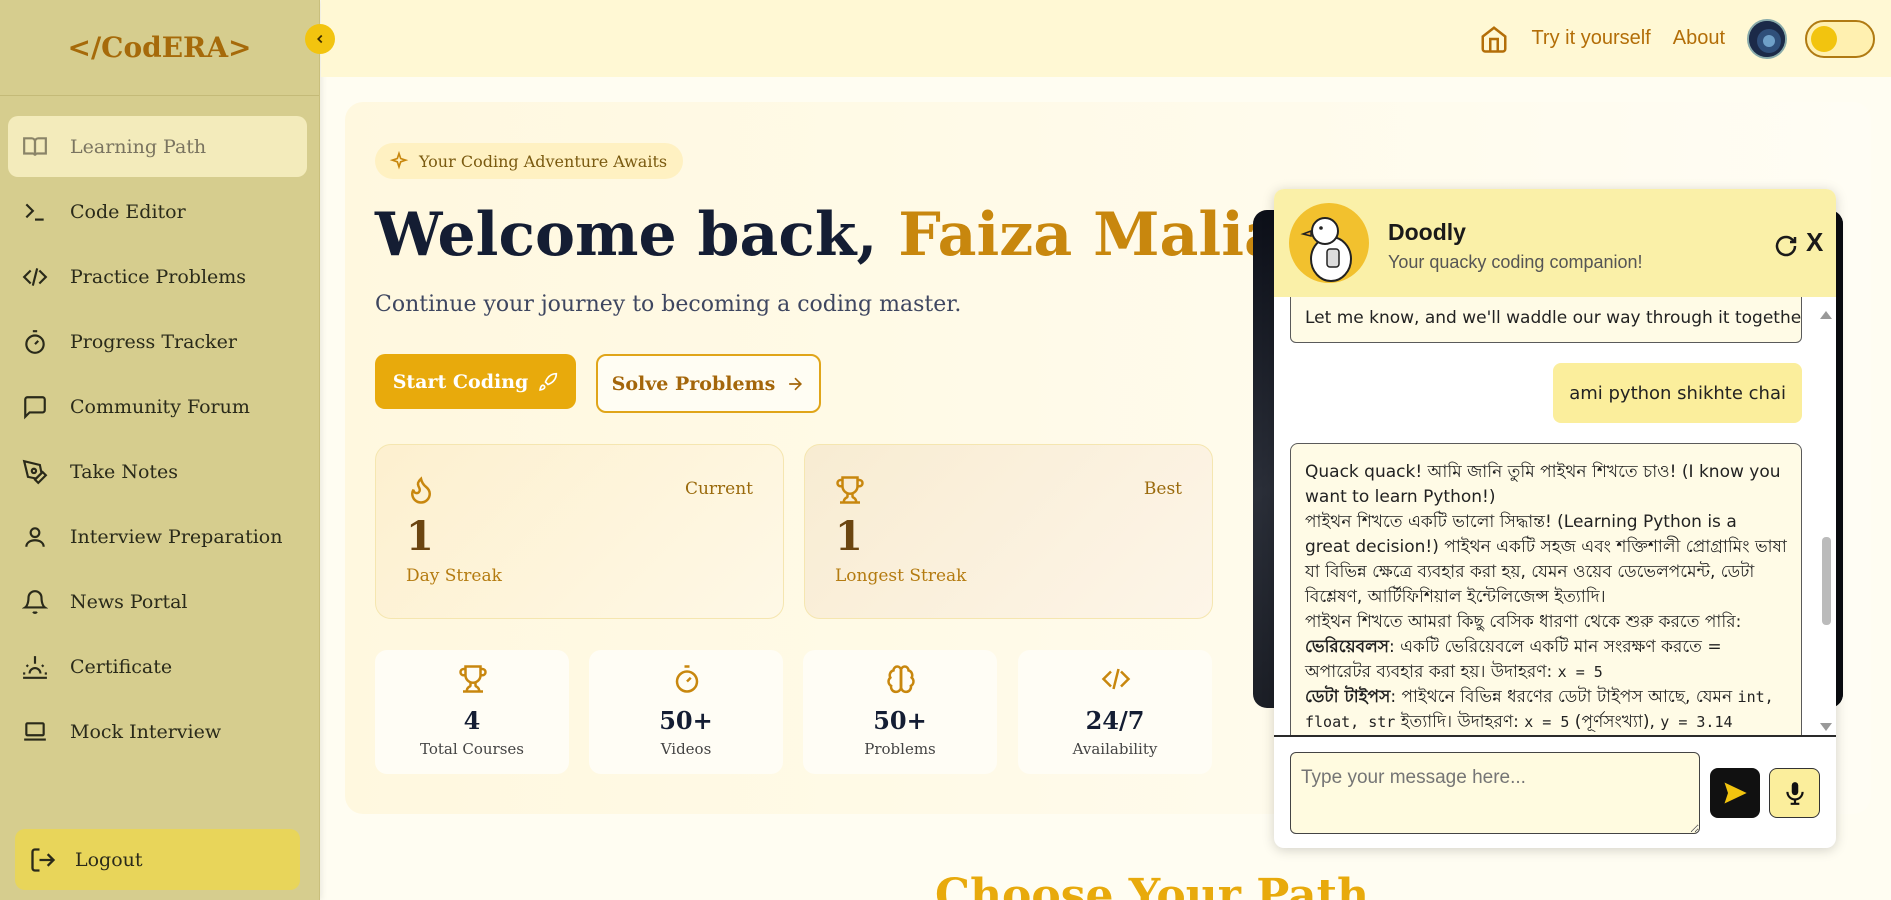 This screenshot has height=900, width=1891. What do you see at coordinates (543, 161) in the screenshot?
I see `chip-label: Your Coding Adventure Awaits` at bounding box center [543, 161].